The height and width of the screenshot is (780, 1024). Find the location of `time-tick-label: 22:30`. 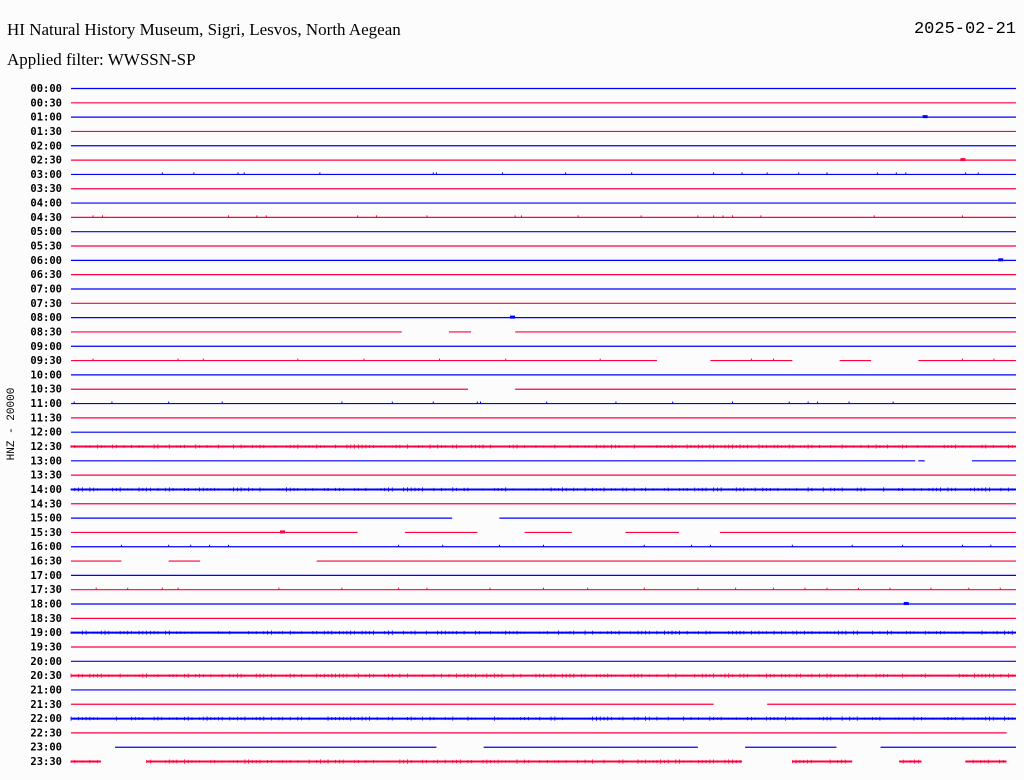

time-tick-label: 22:30 is located at coordinates (46, 733).